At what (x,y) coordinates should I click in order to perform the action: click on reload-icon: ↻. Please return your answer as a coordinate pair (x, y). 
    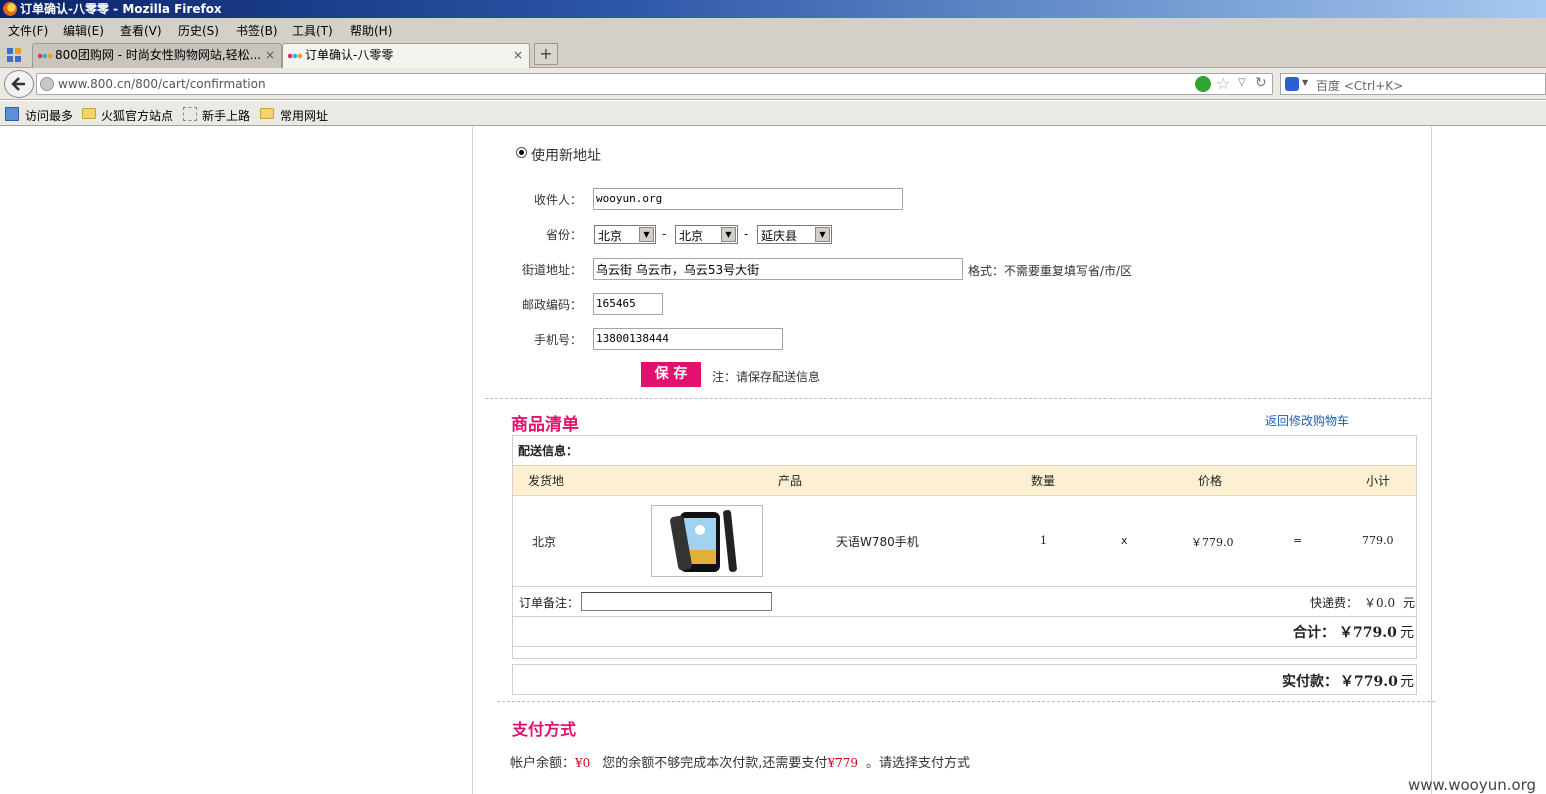
    Looking at the image, I should click on (1261, 83).